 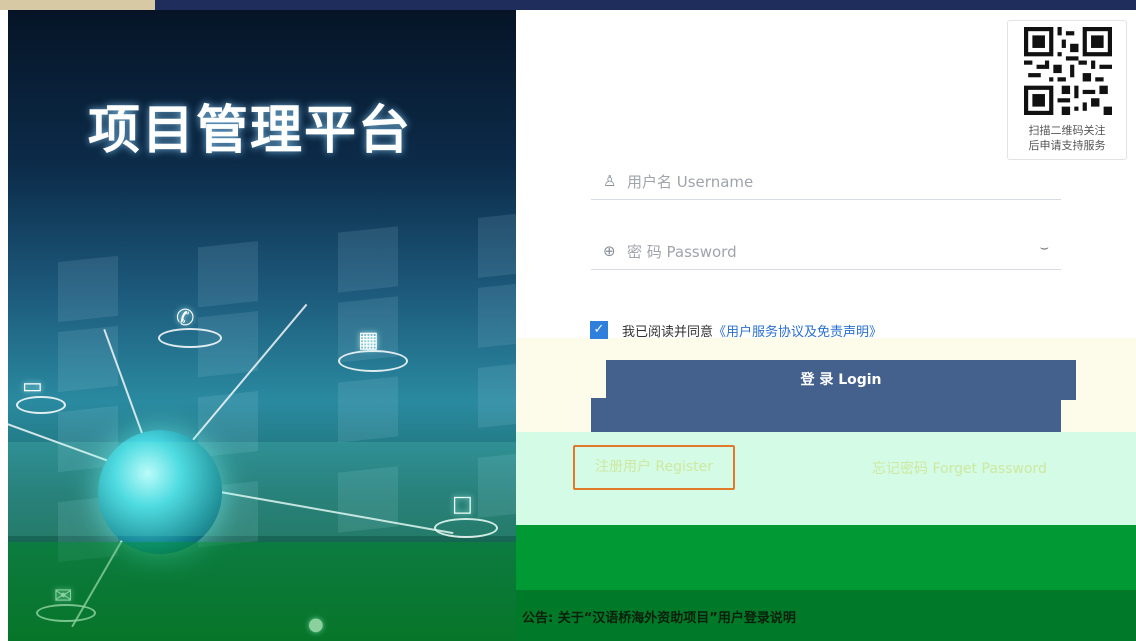 I want to click on document-icon: ▭, so click(x=32, y=386).